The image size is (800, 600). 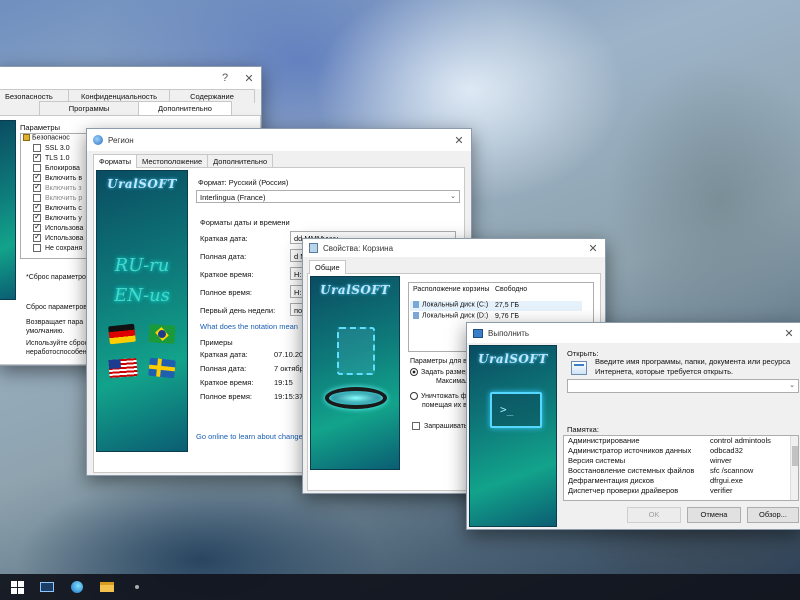 I want to click on germany-flag-icon, so click(x=122, y=334).